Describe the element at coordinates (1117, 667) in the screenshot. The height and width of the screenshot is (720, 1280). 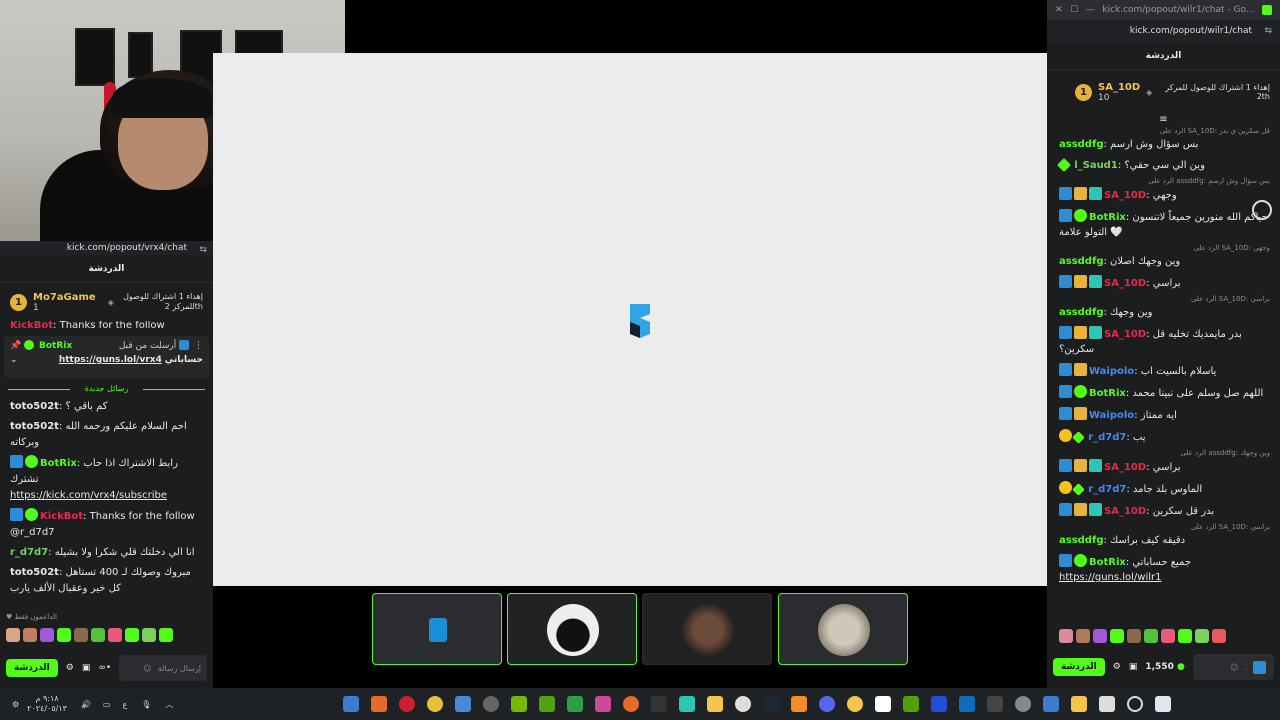
I see `gear-icon: ⚙` at that location.